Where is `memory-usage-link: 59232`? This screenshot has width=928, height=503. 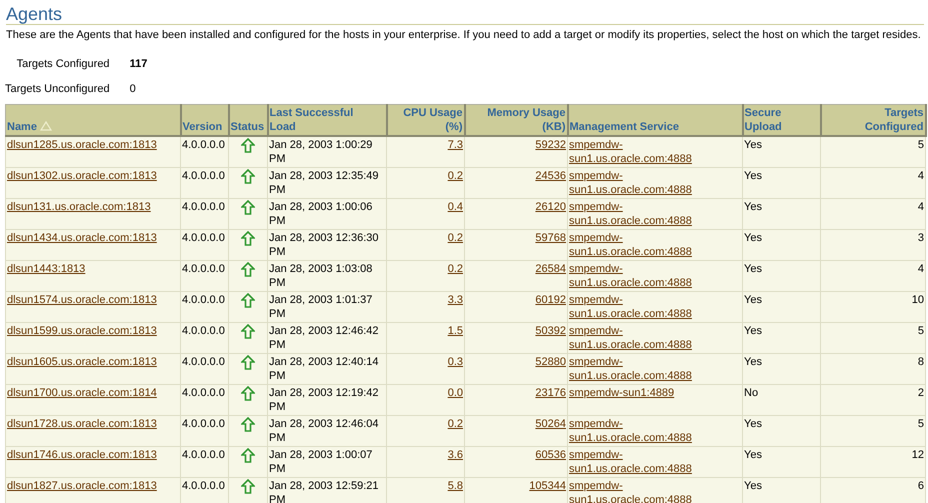 memory-usage-link: 59232 is located at coordinates (550, 145).